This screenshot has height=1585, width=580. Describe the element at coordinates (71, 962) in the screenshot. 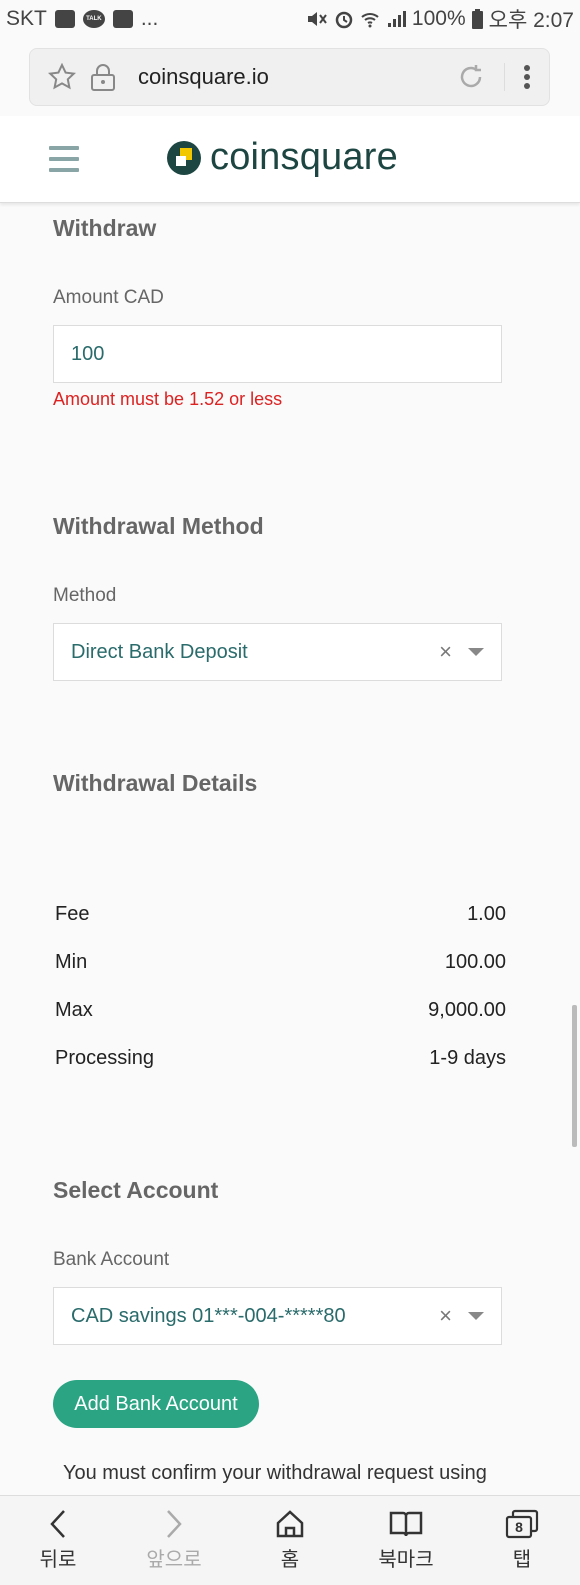

I see `detail-label: Min` at that location.